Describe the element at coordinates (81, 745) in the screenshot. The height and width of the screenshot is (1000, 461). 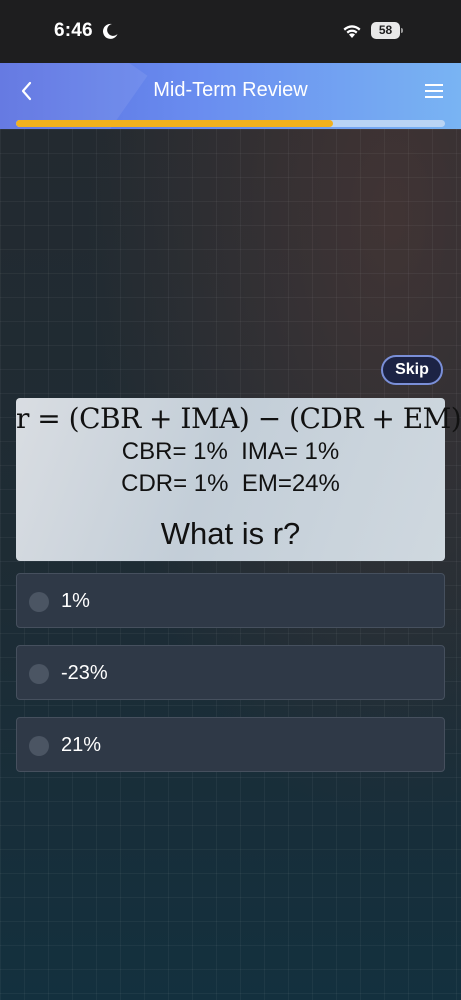
I see `answer-option-label: 21%` at that location.